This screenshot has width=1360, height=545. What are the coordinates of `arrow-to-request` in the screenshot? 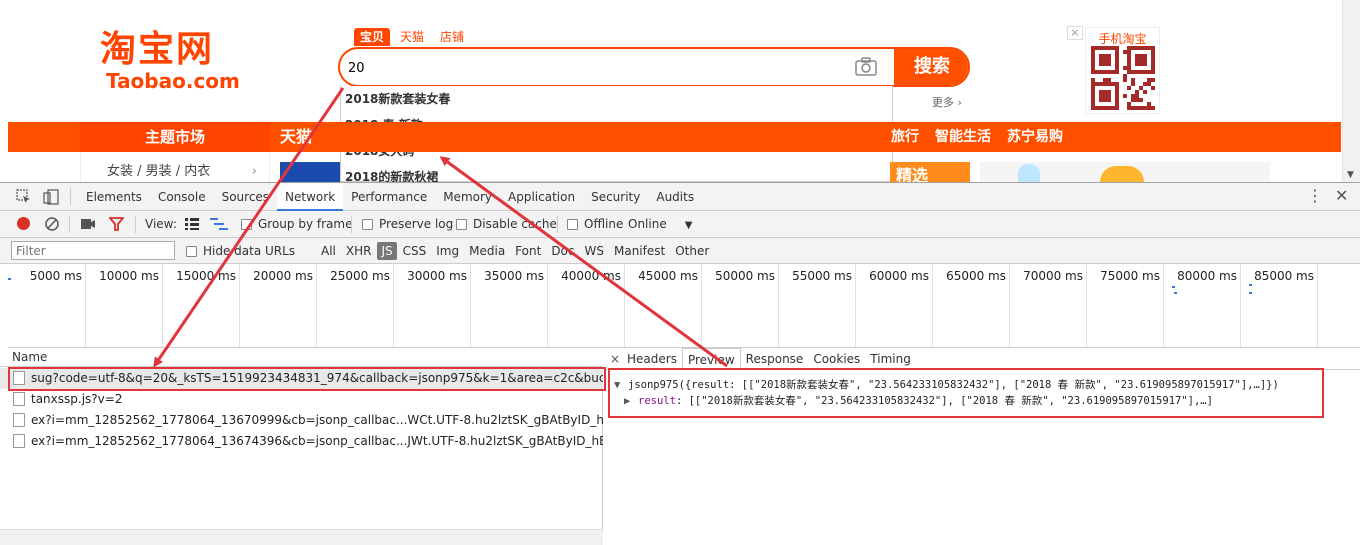 It's located at (249, 227).